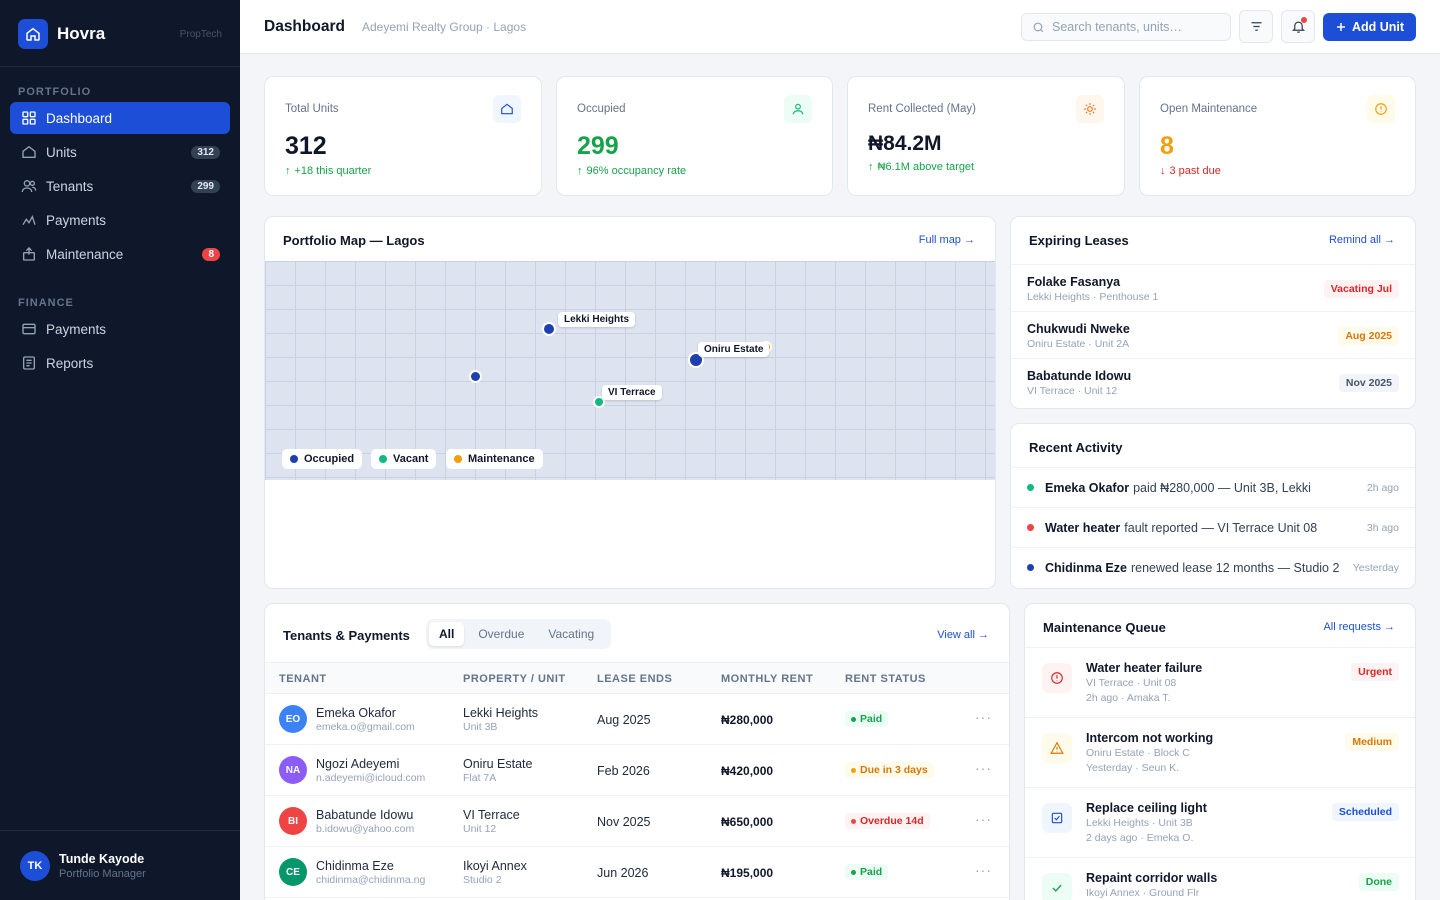 The image size is (1440, 900). What do you see at coordinates (1128, 698) in the screenshot?
I see `request-meta: 2h ago · Amaka T.` at bounding box center [1128, 698].